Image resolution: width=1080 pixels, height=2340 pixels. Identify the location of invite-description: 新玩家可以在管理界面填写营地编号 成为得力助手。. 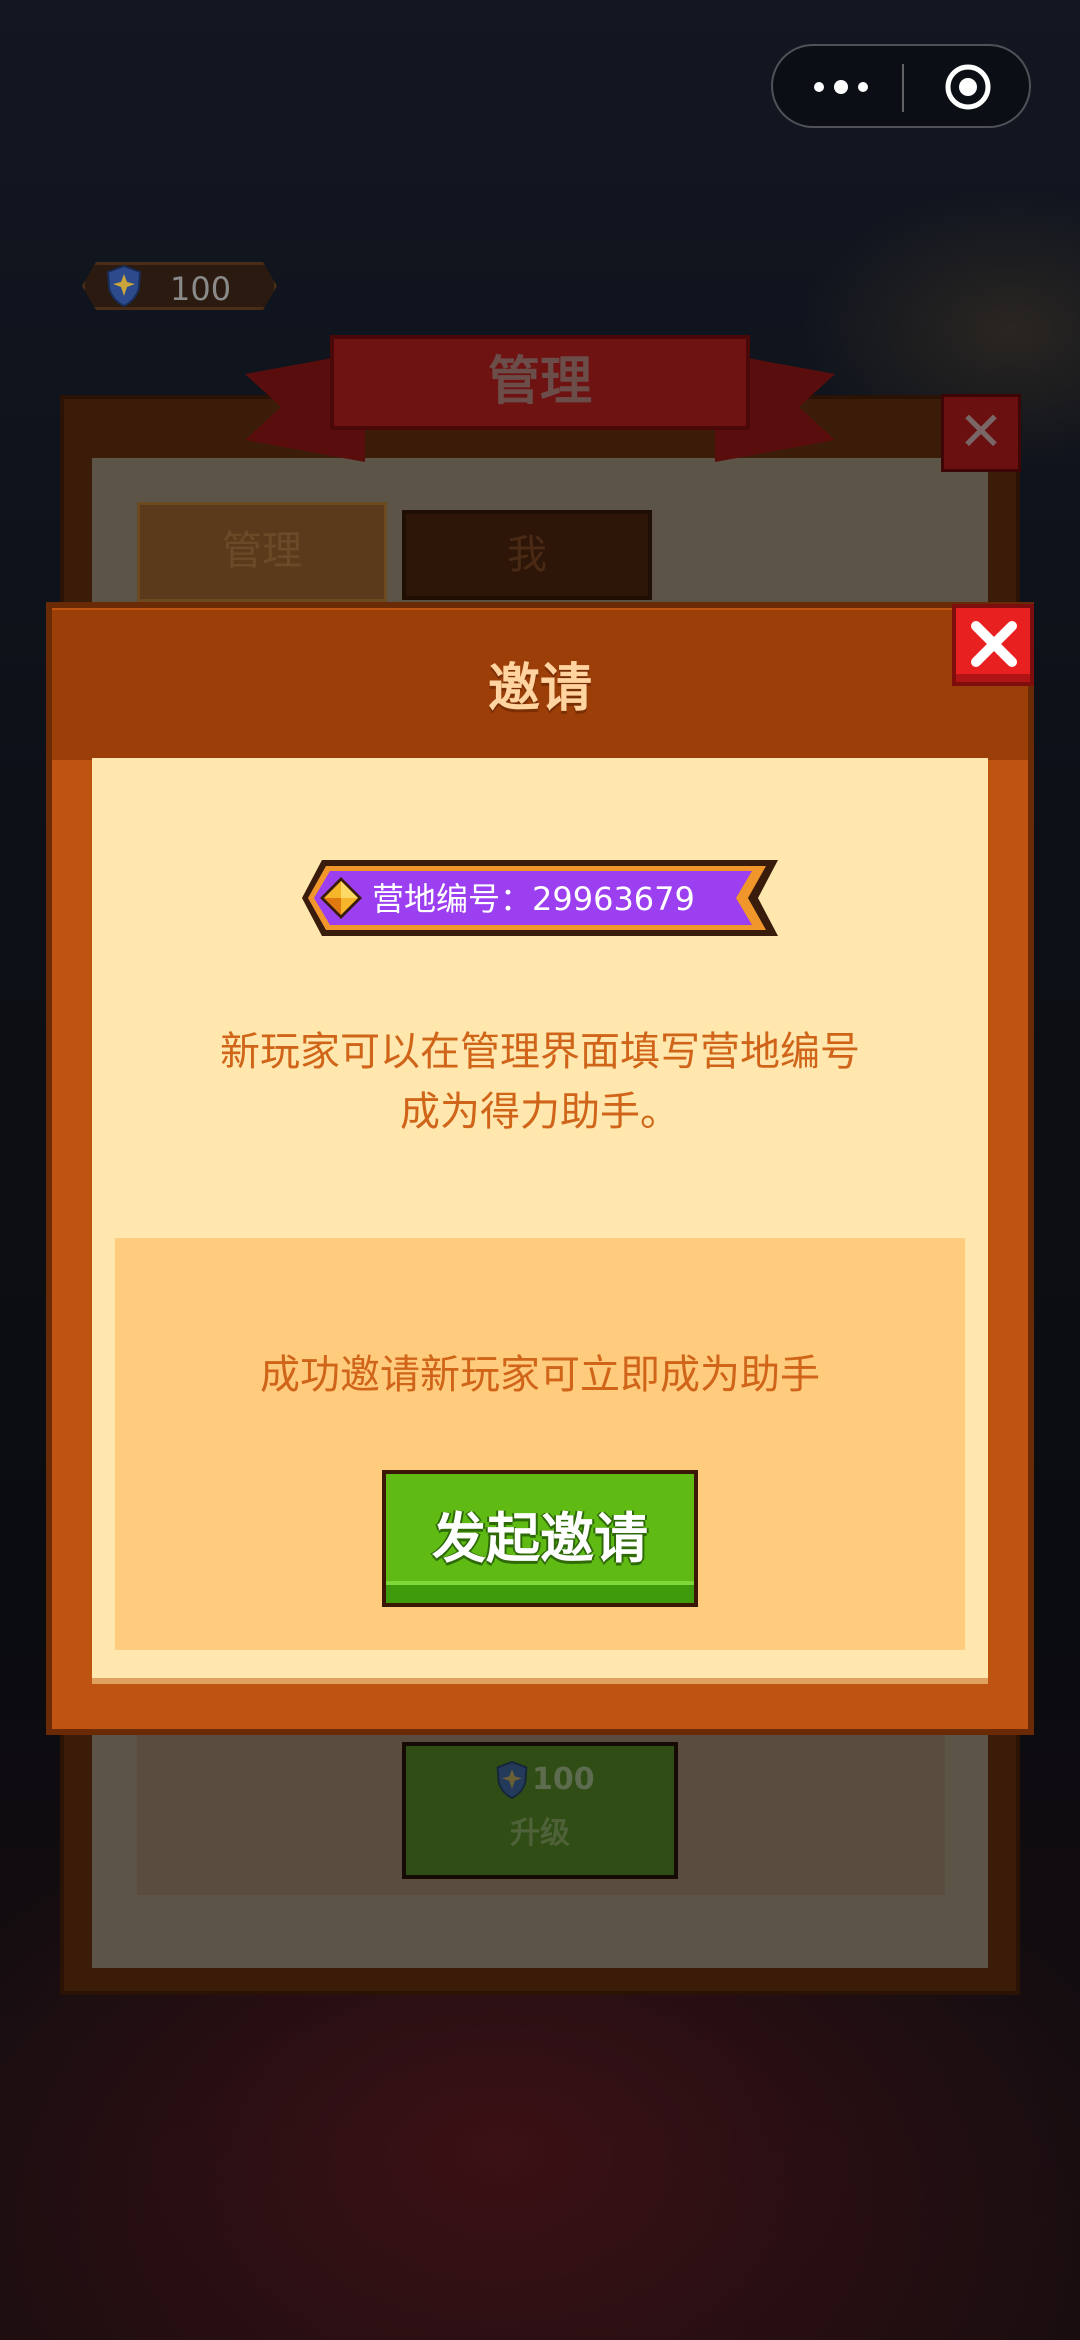
(540, 1082).